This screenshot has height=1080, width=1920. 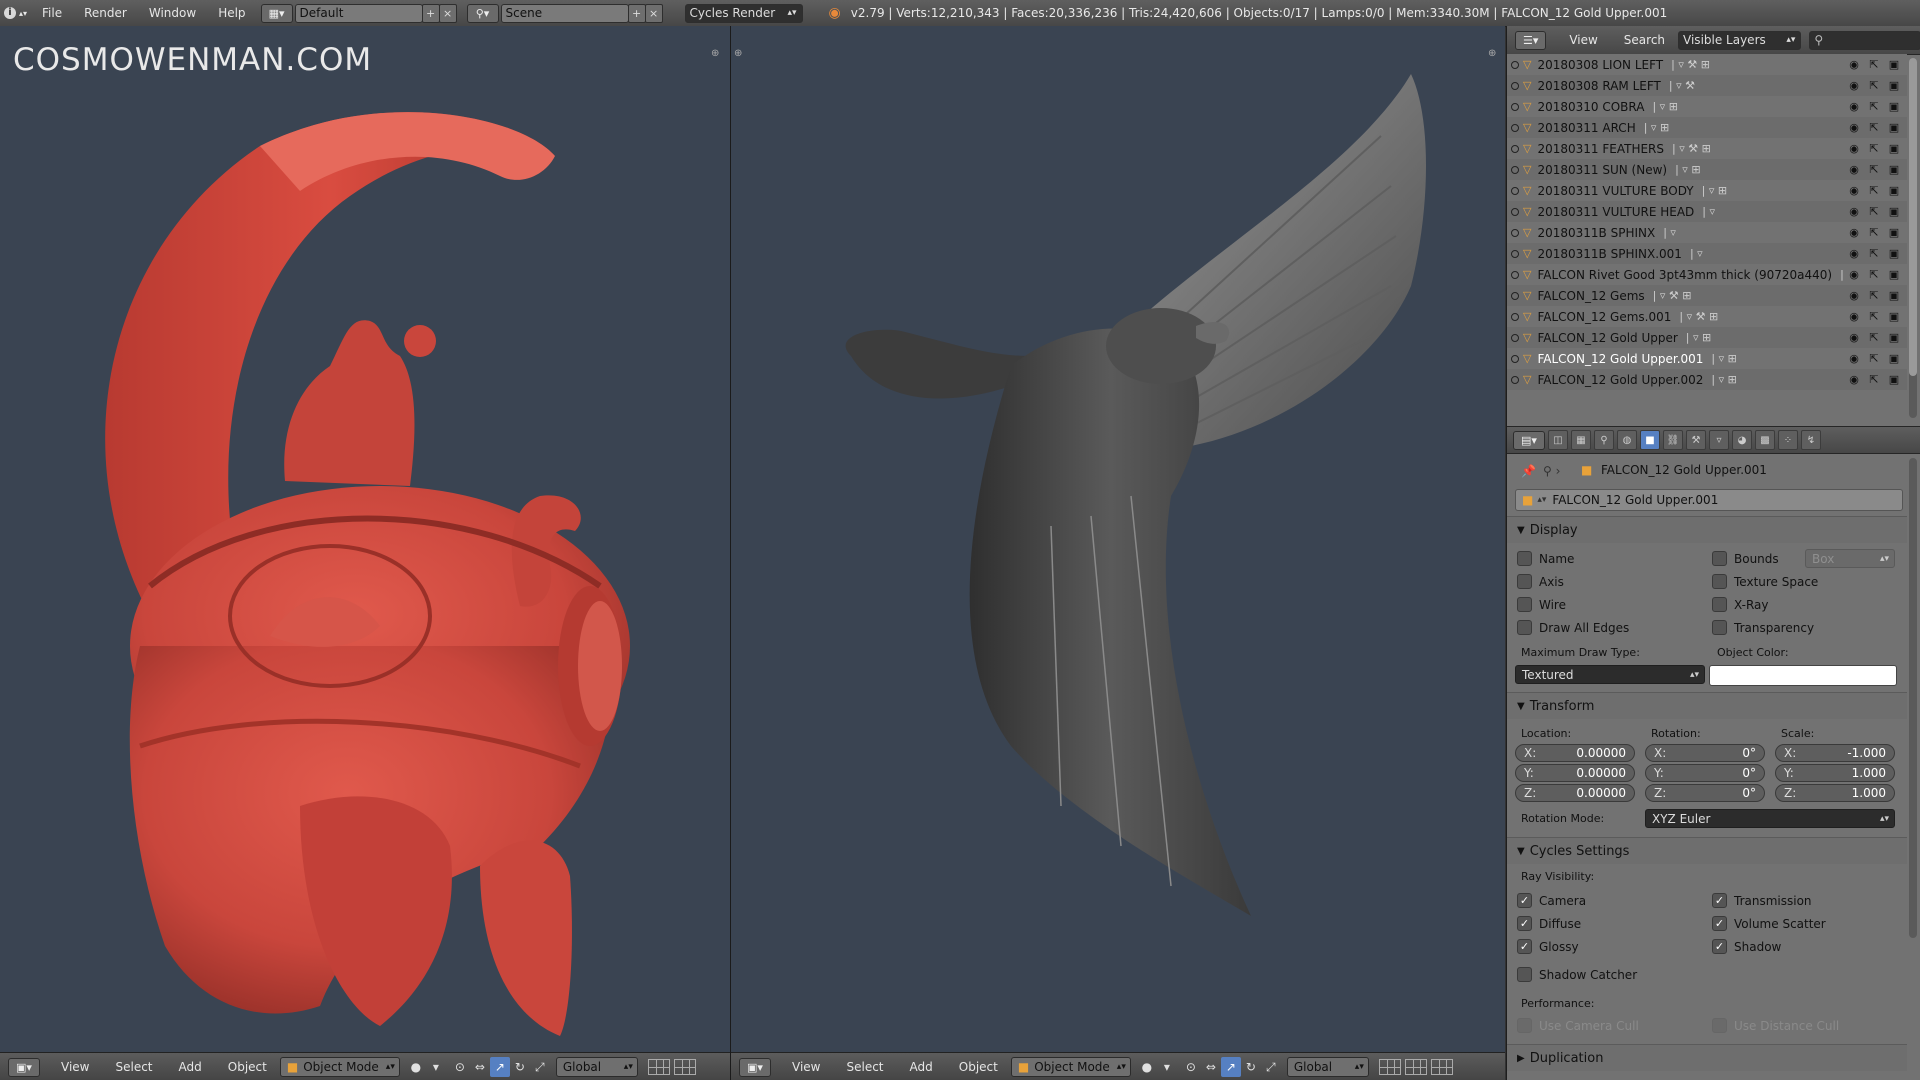 I want to click on menu-window: Window, so click(x=172, y=13).